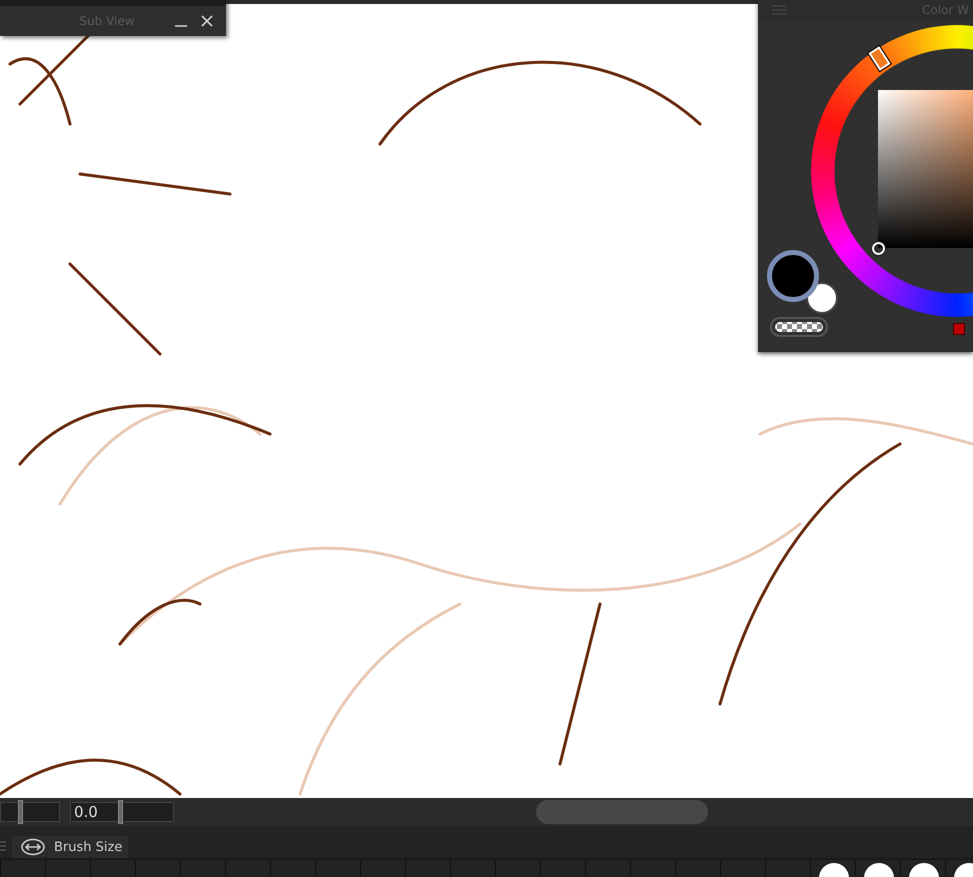 The height and width of the screenshot is (877, 973). I want to click on color-picker-marker, so click(878, 248).